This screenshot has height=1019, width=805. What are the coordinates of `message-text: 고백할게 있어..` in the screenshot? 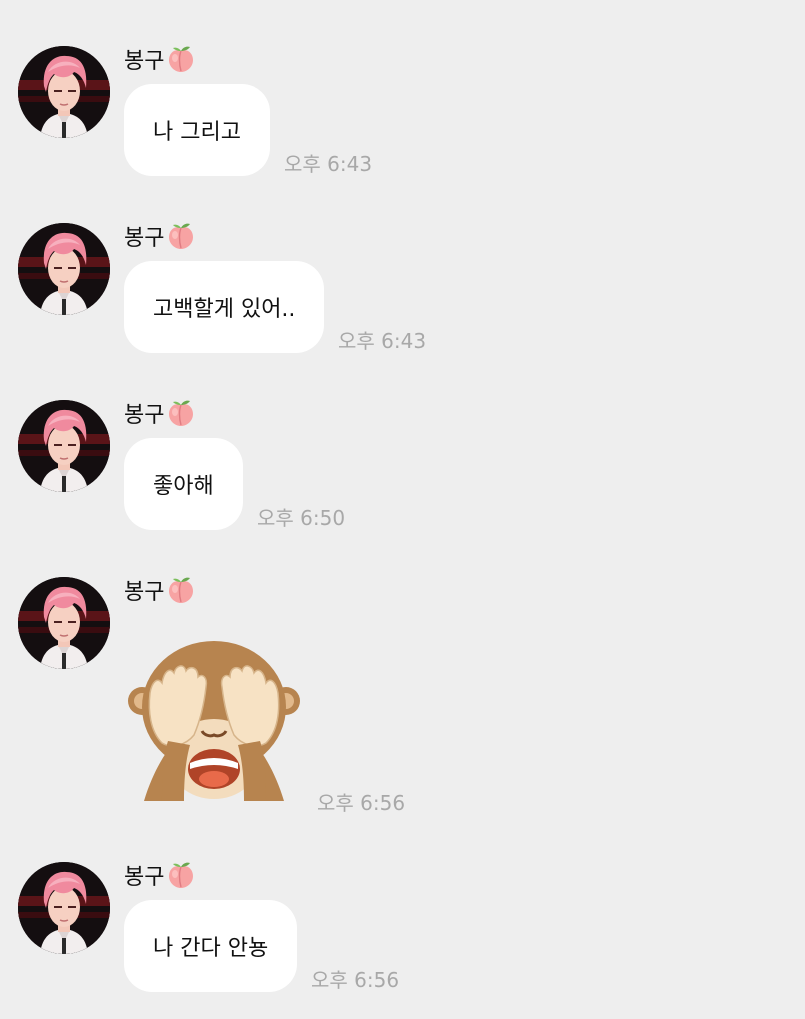 It's located at (224, 309).